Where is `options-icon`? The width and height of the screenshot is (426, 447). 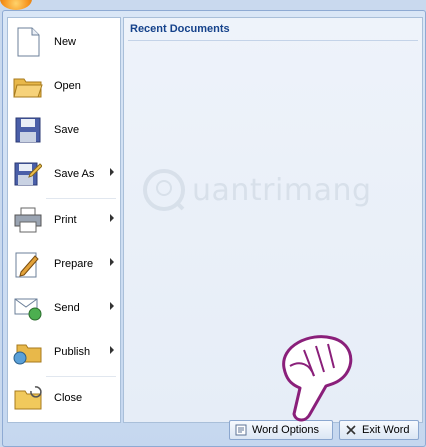 options-icon is located at coordinates (241, 430).